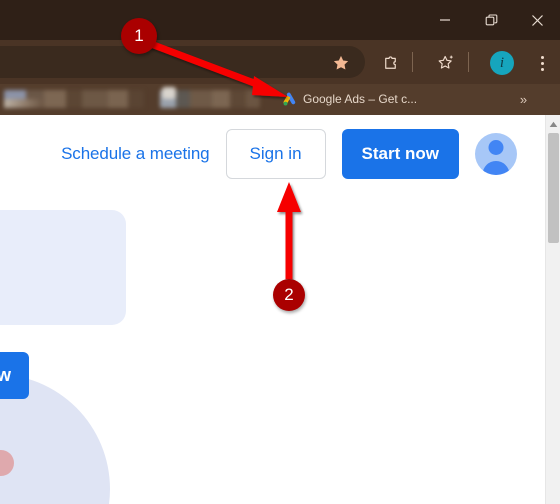 The image size is (560, 504). I want to click on puzzle-piece-icon, so click(390, 62).